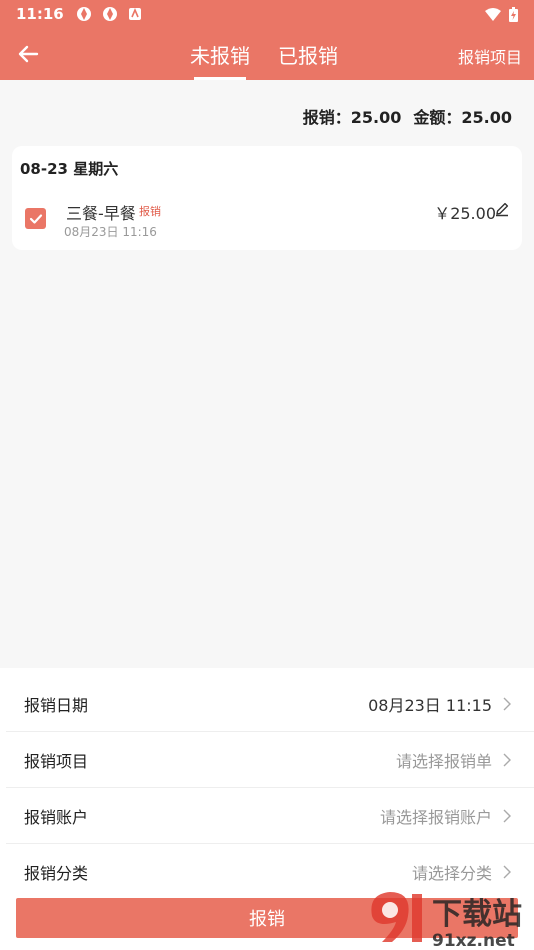  Describe the element at coordinates (486, 117) in the screenshot. I see `summary-amount-value: 25.00` at that location.